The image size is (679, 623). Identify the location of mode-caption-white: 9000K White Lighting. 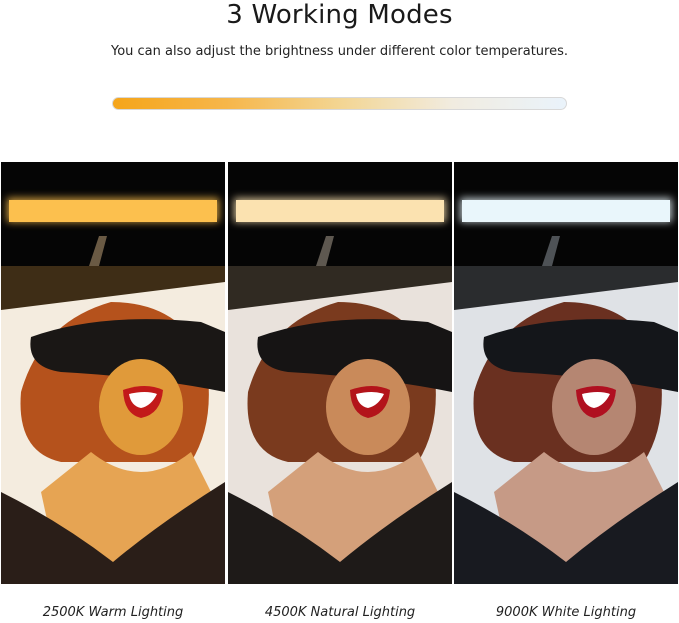
(566, 612).